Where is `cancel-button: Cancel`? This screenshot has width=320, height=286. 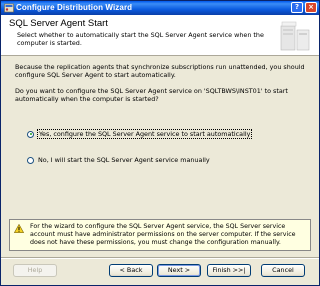 cancel-button: Cancel is located at coordinates (283, 270).